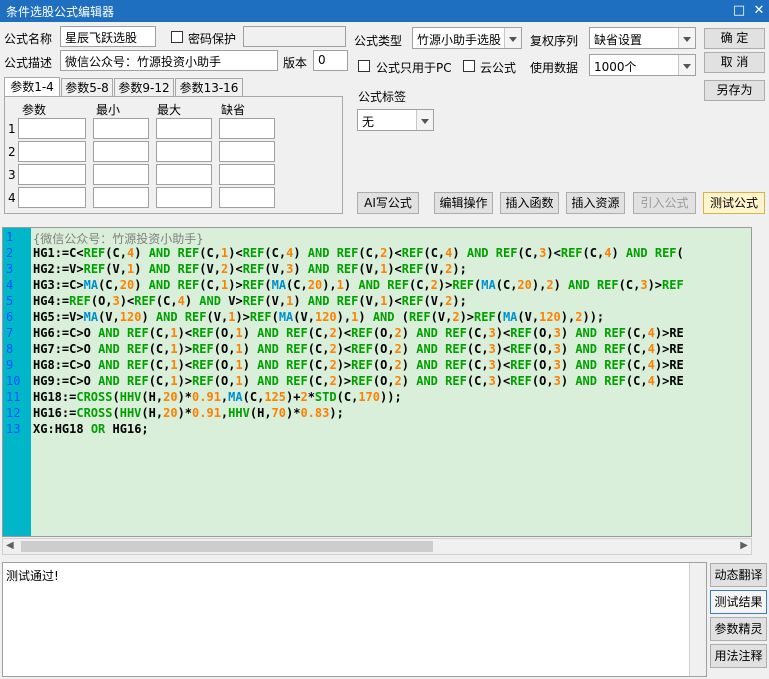  What do you see at coordinates (734, 62) in the screenshot?
I see `cancel-button: 取 消` at bounding box center [734, 62].